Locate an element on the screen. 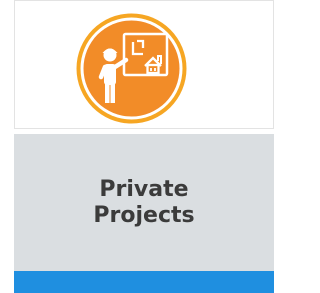  presentation-house-icon-svg is located at coordinates (131, 68).